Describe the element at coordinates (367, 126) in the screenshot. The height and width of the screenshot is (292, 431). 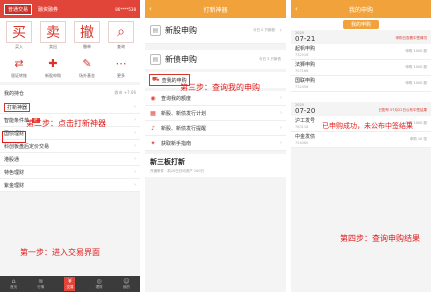
I see `annotation-result: 已申购成功，未公布中签结果` at that location.